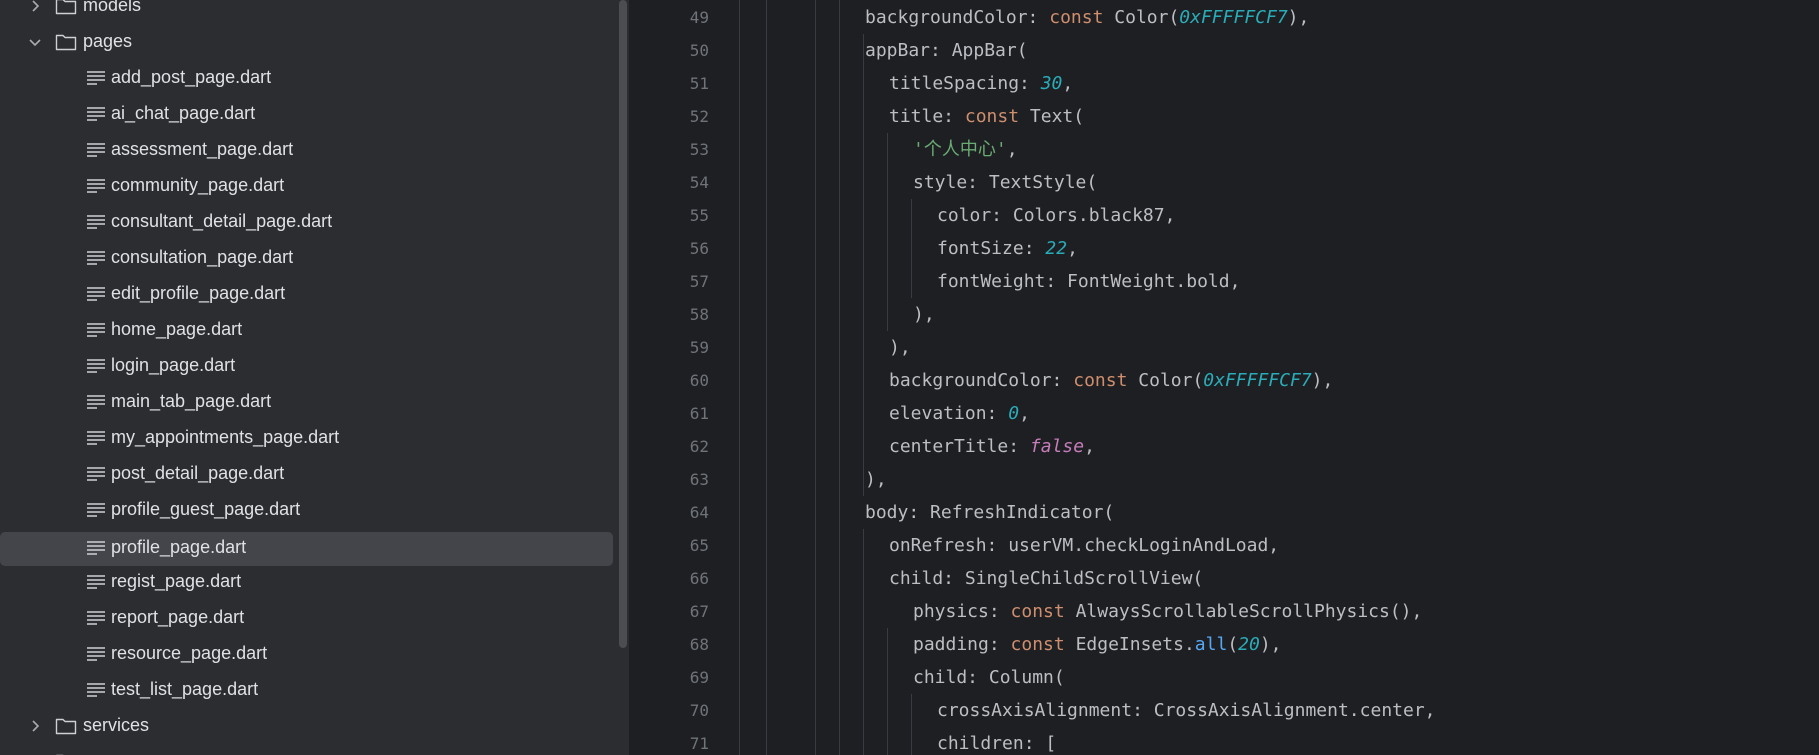  Describe the element at coordinates (306, 78) in the screenshot. I see `tree-file-add-post-page: add_post_page.dart` at that location.